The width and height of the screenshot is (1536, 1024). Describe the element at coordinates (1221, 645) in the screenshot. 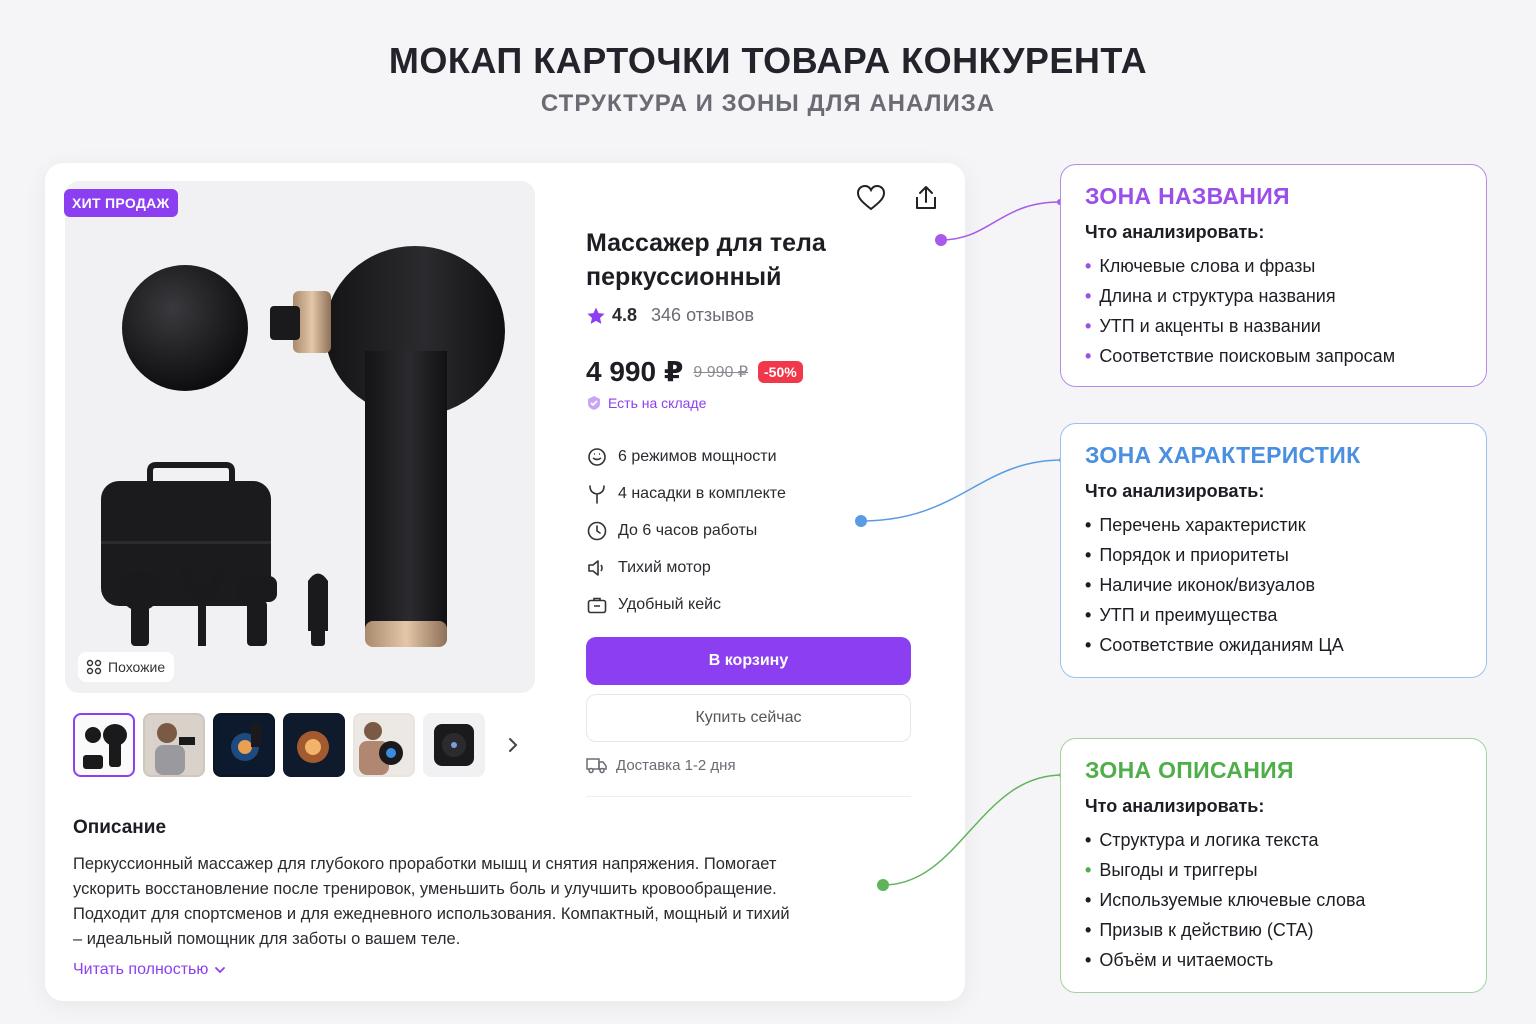

I see `list-item-label: Соответствие ожиданиям ЦА` at that location.